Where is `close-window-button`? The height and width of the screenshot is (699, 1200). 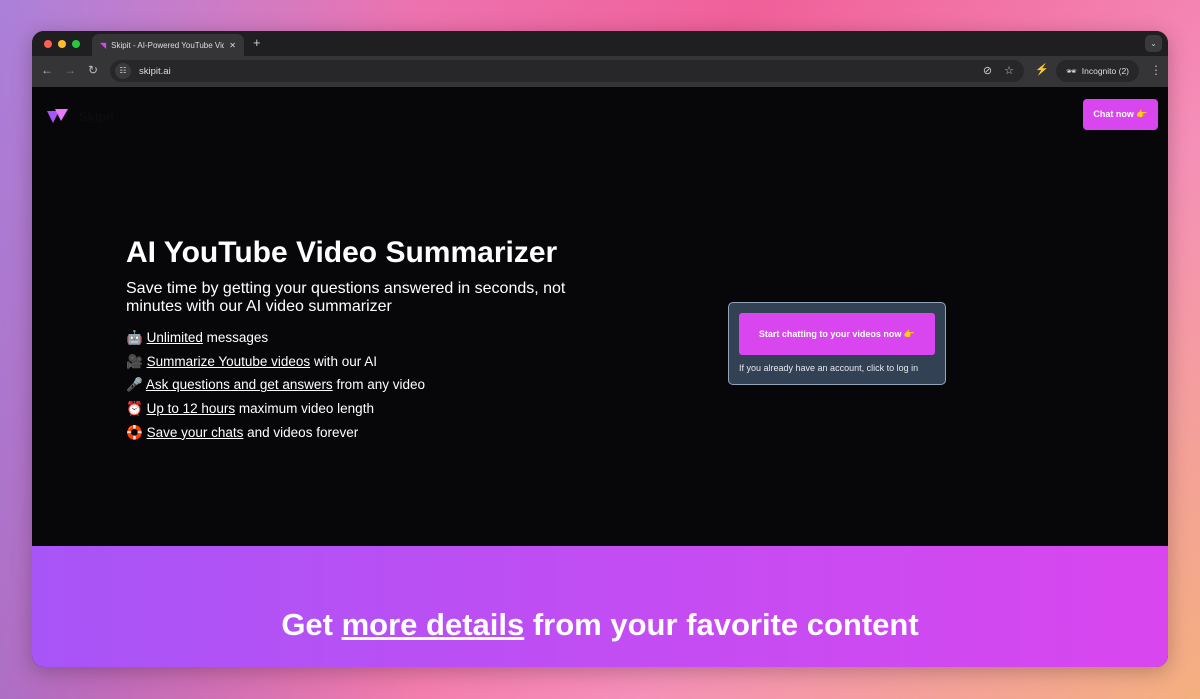
close-window-button is located at coordinates (48, 44).